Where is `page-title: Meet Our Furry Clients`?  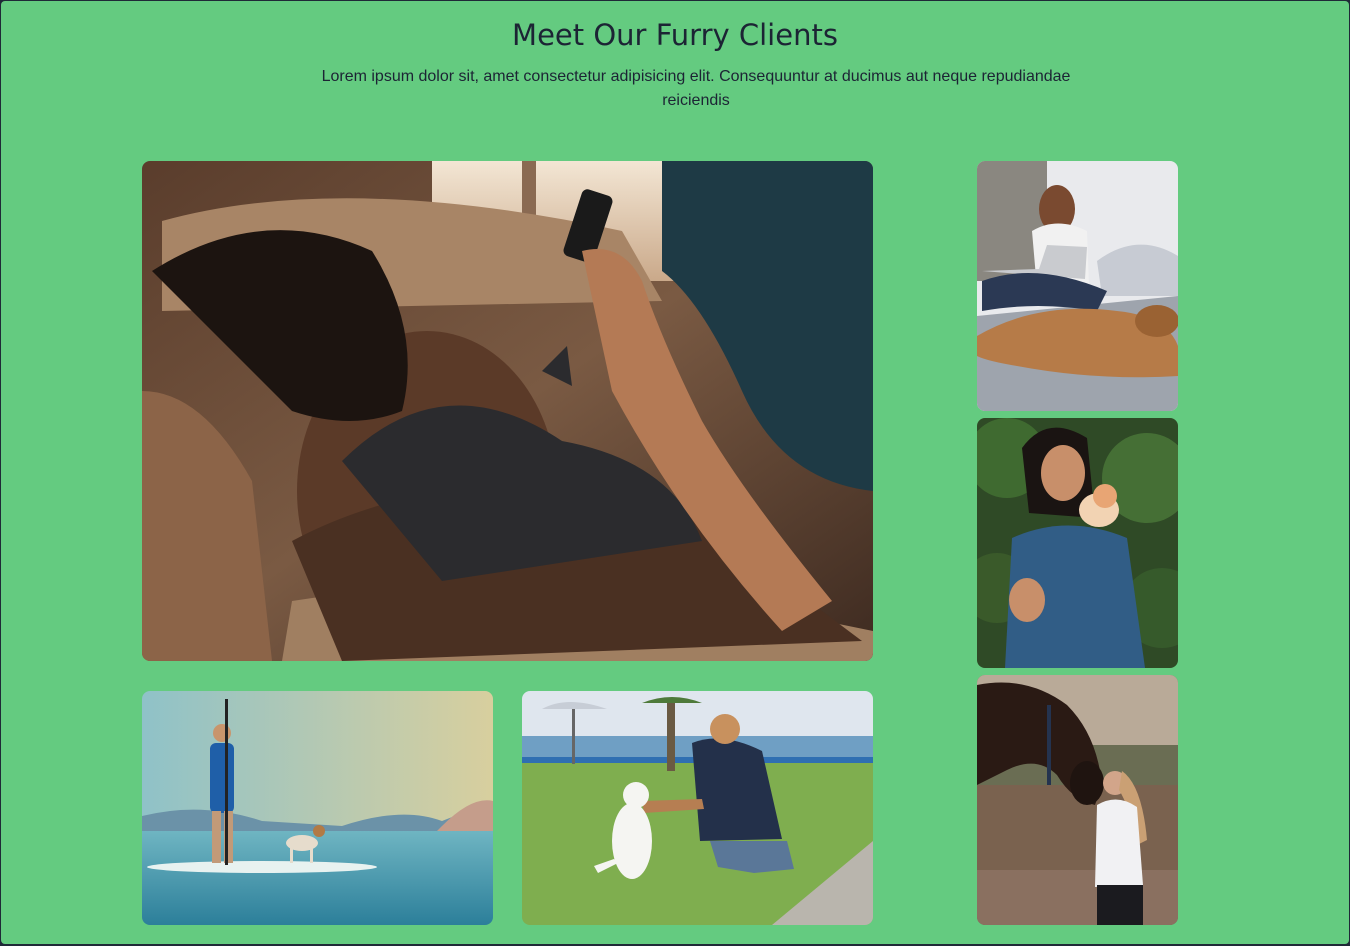 page-title: Meet Our Furry Clients is located at coordinates (675, 35).